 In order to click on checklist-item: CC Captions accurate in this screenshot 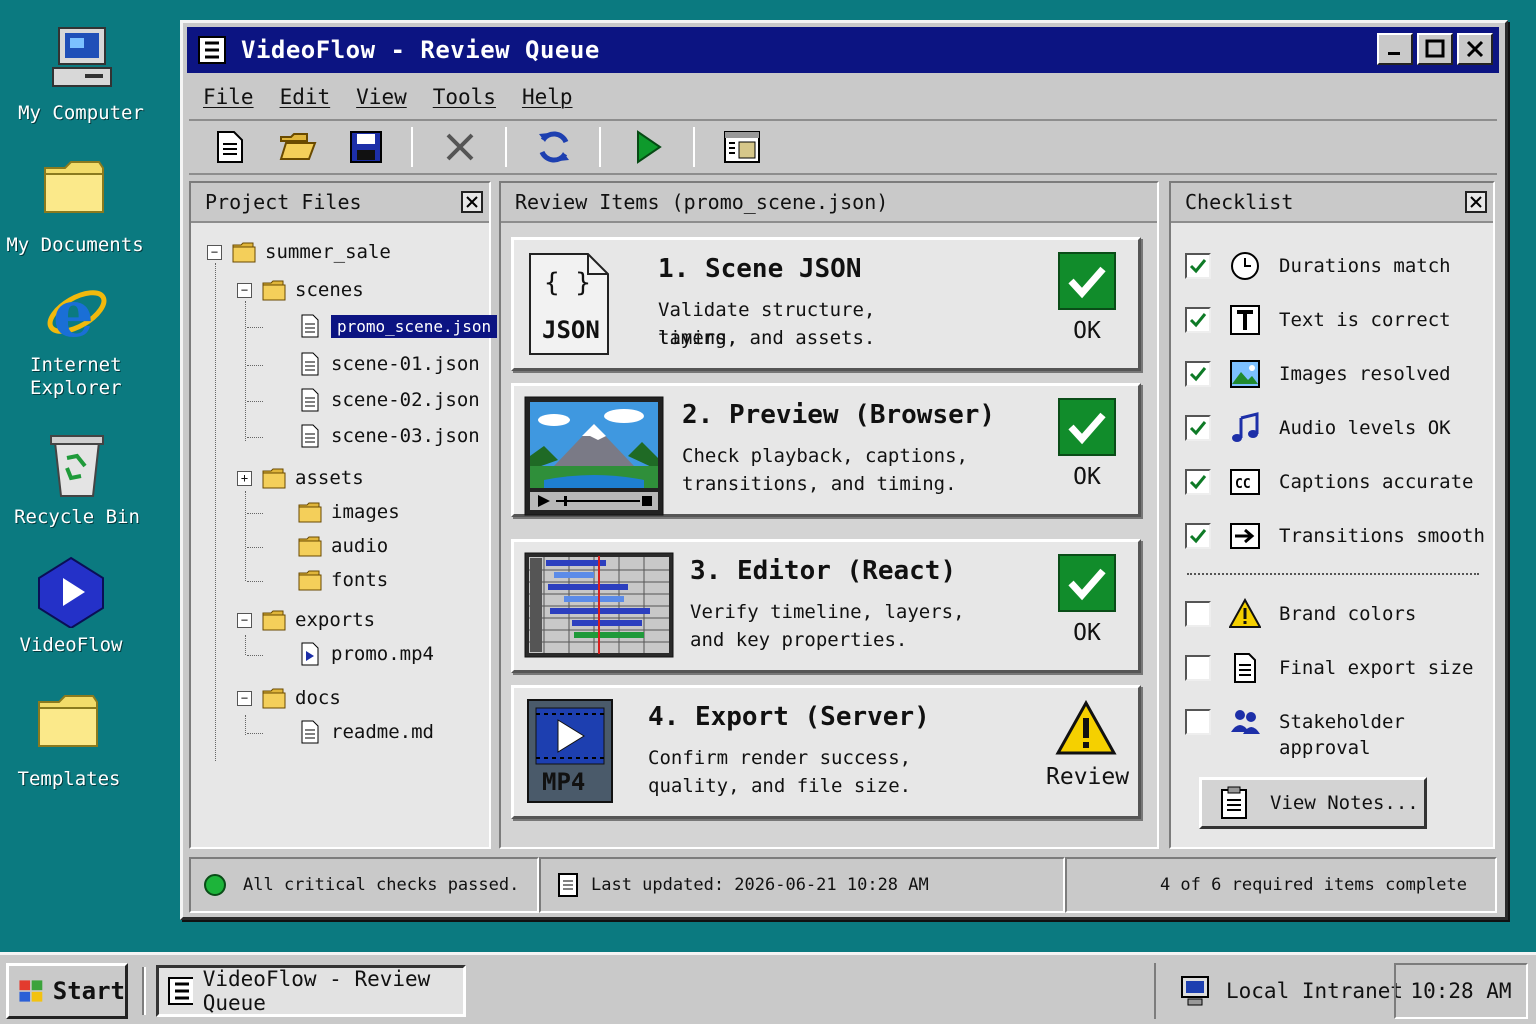, I will do `click(1329, 483)`.